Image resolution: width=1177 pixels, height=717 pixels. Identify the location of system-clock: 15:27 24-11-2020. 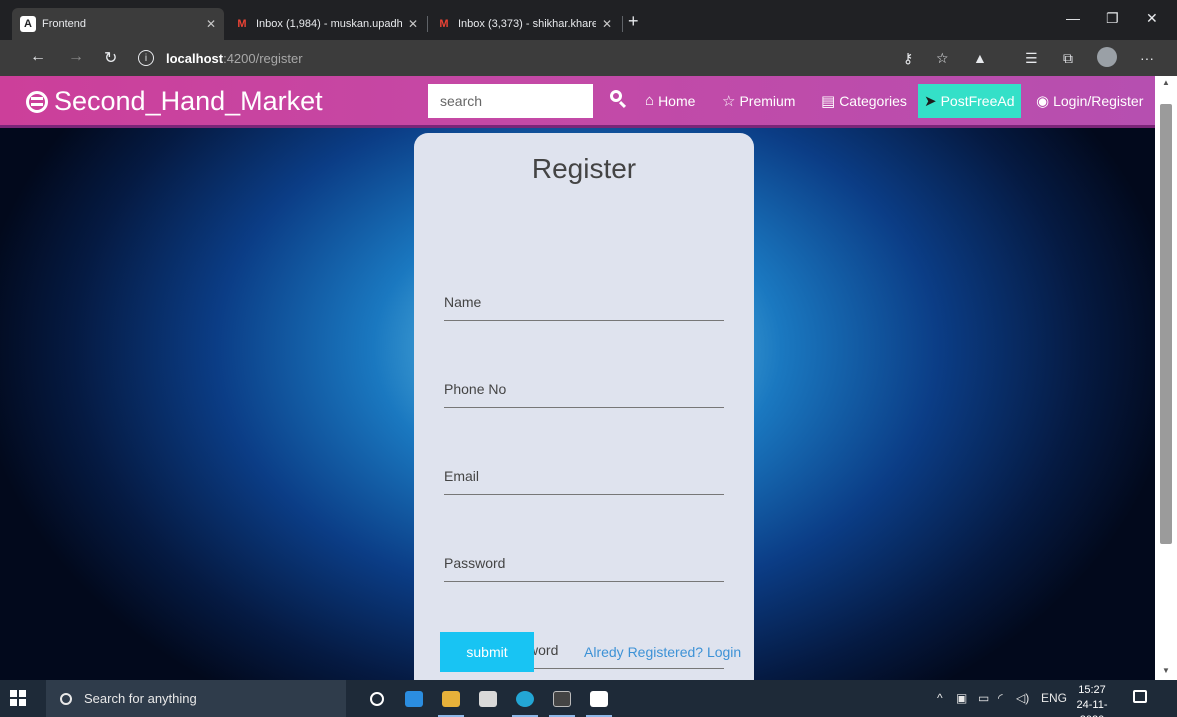
(1092, 700).